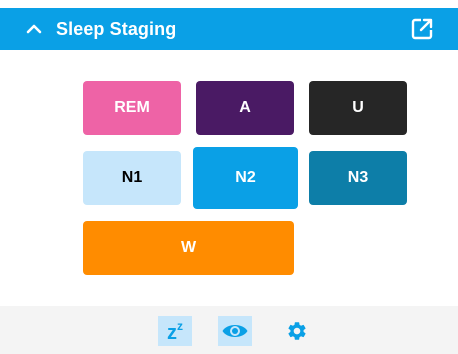 Image resolution: width=458 pixels, height=354 pixels. Describe the element at coordinates (245, 108) in the screenshot. I see `stage-button-a: A` at that location.